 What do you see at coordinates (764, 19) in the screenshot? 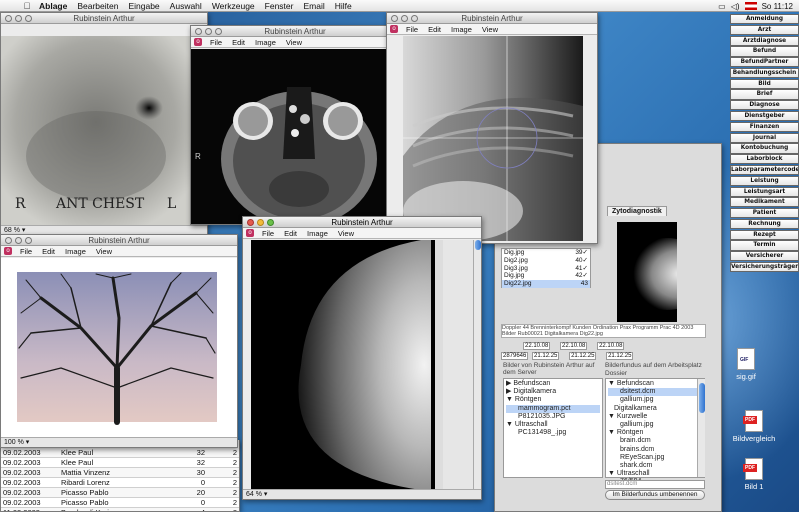
I see `nav-button-anmeldung: Anmeldung` at bounding box center [764, 19].